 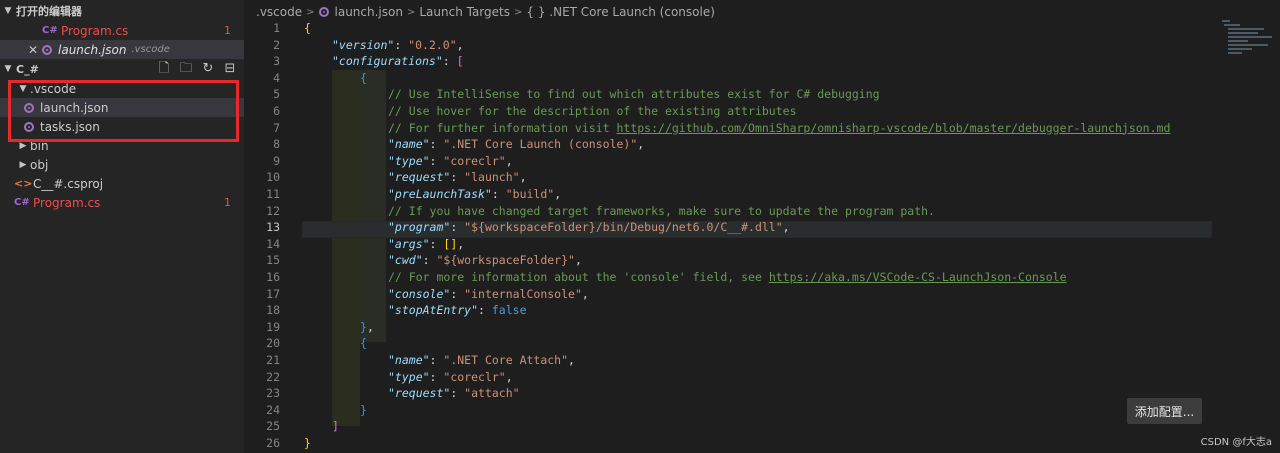 What do you see at coordinates (620, 12) in the screenshot?
I see `breadcrumb-item: { } .NET Core Launch (console)` at bounding box center [620, 12].